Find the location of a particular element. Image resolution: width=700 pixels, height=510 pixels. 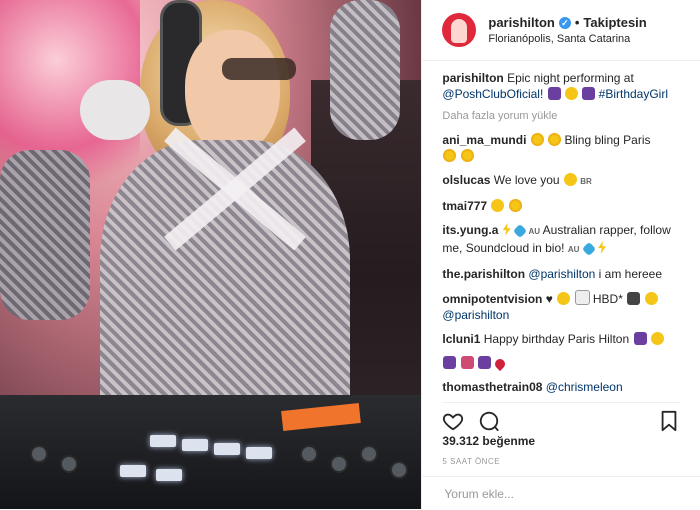

heart-emoji-icon: ♥ is located at coordinates (549, 299).